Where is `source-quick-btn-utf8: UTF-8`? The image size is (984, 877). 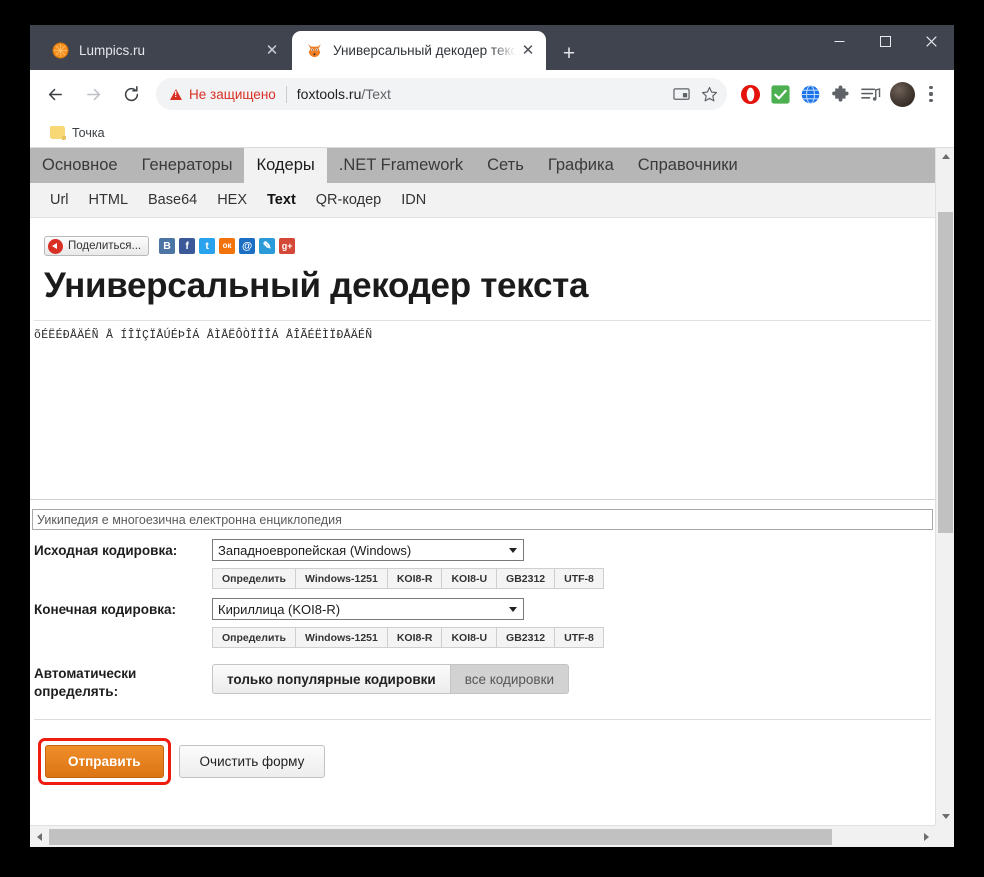 source-quick-btn-utf8: UTF-8 is located at coordinates (579, 578).